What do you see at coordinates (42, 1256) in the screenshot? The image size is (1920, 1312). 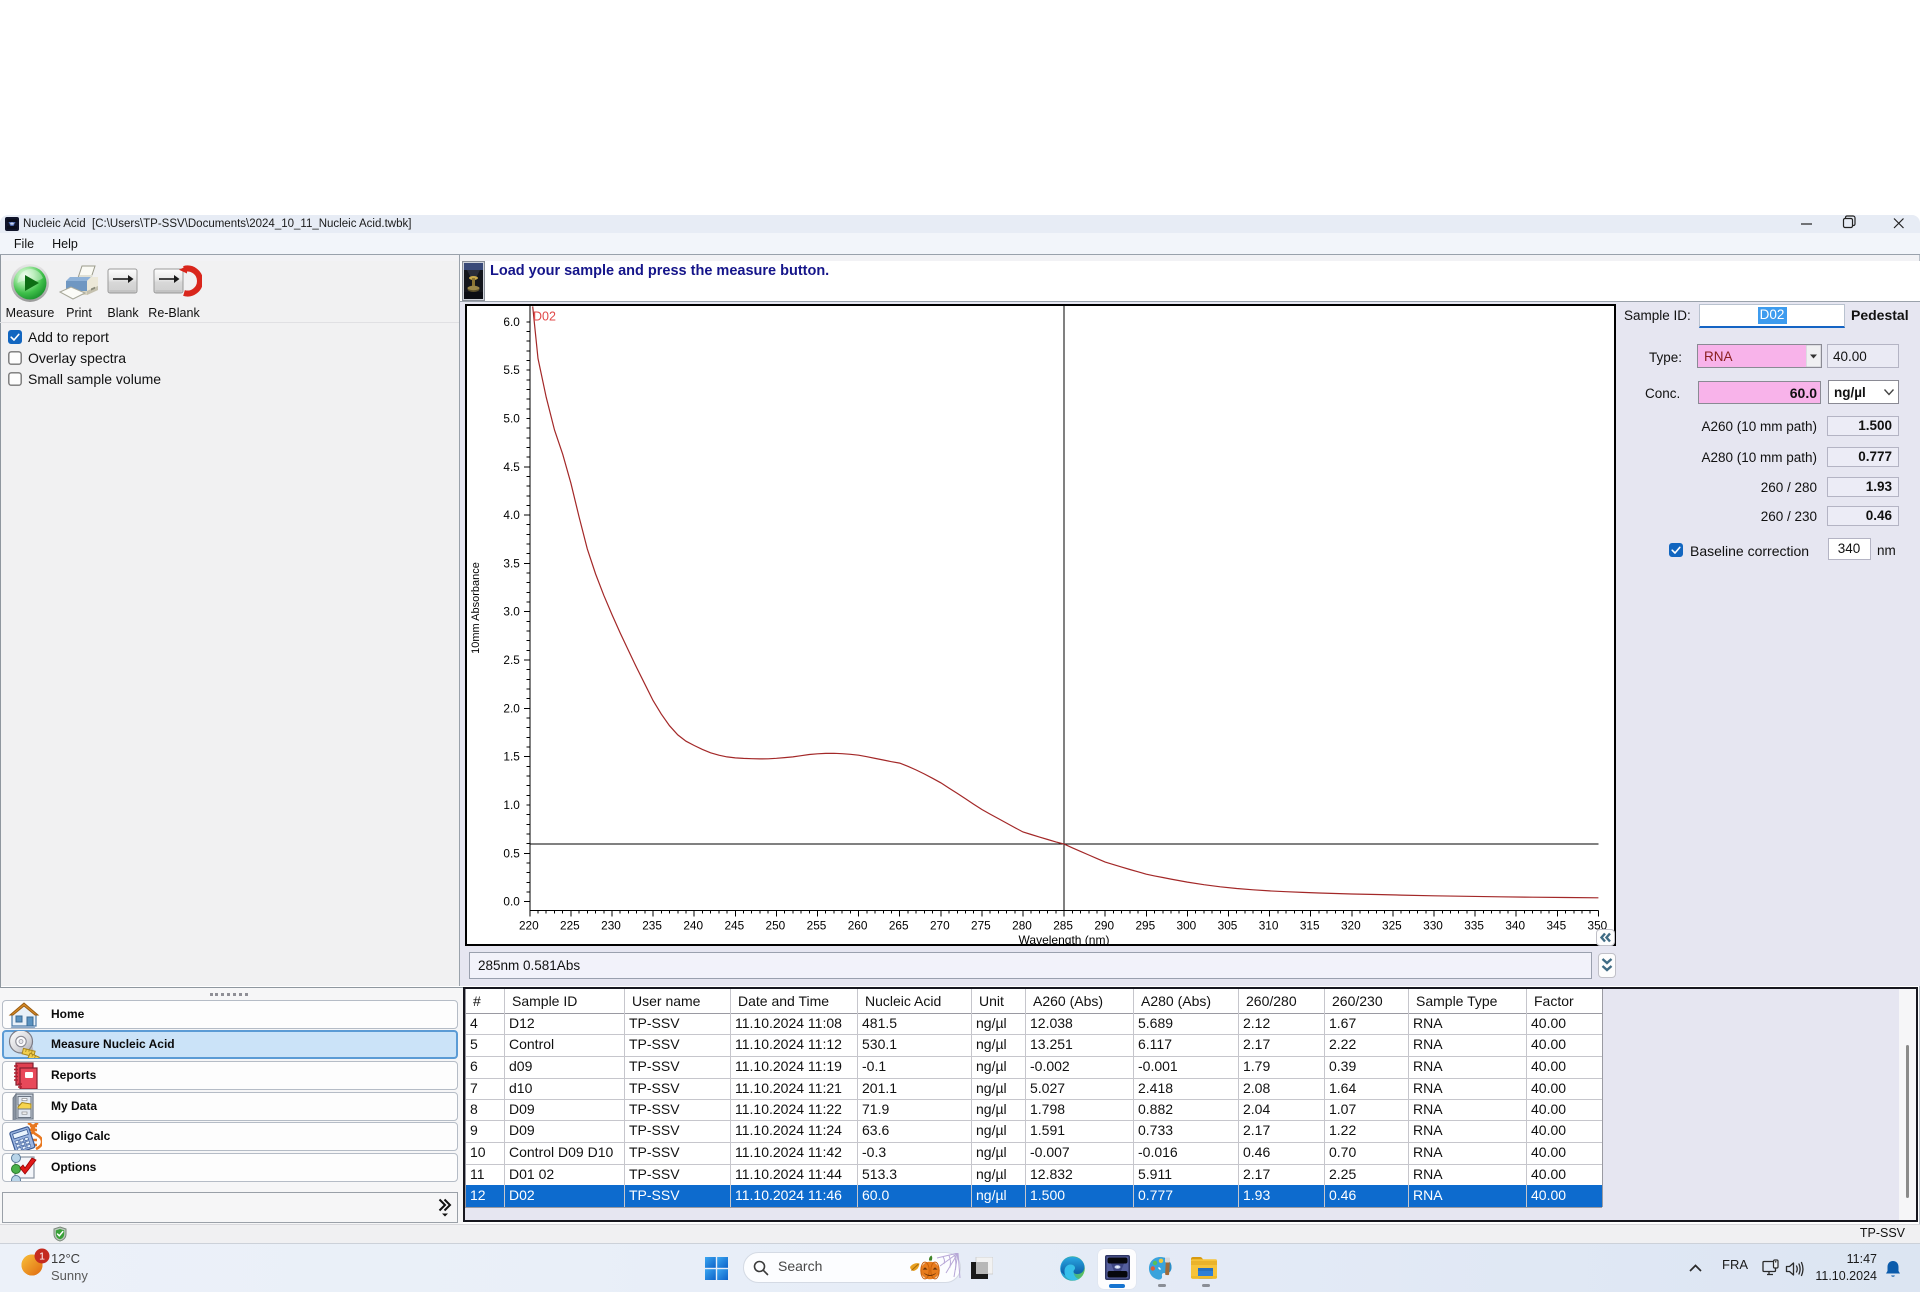 I see `svg-text: 1` at bounding box center [42, 1256].